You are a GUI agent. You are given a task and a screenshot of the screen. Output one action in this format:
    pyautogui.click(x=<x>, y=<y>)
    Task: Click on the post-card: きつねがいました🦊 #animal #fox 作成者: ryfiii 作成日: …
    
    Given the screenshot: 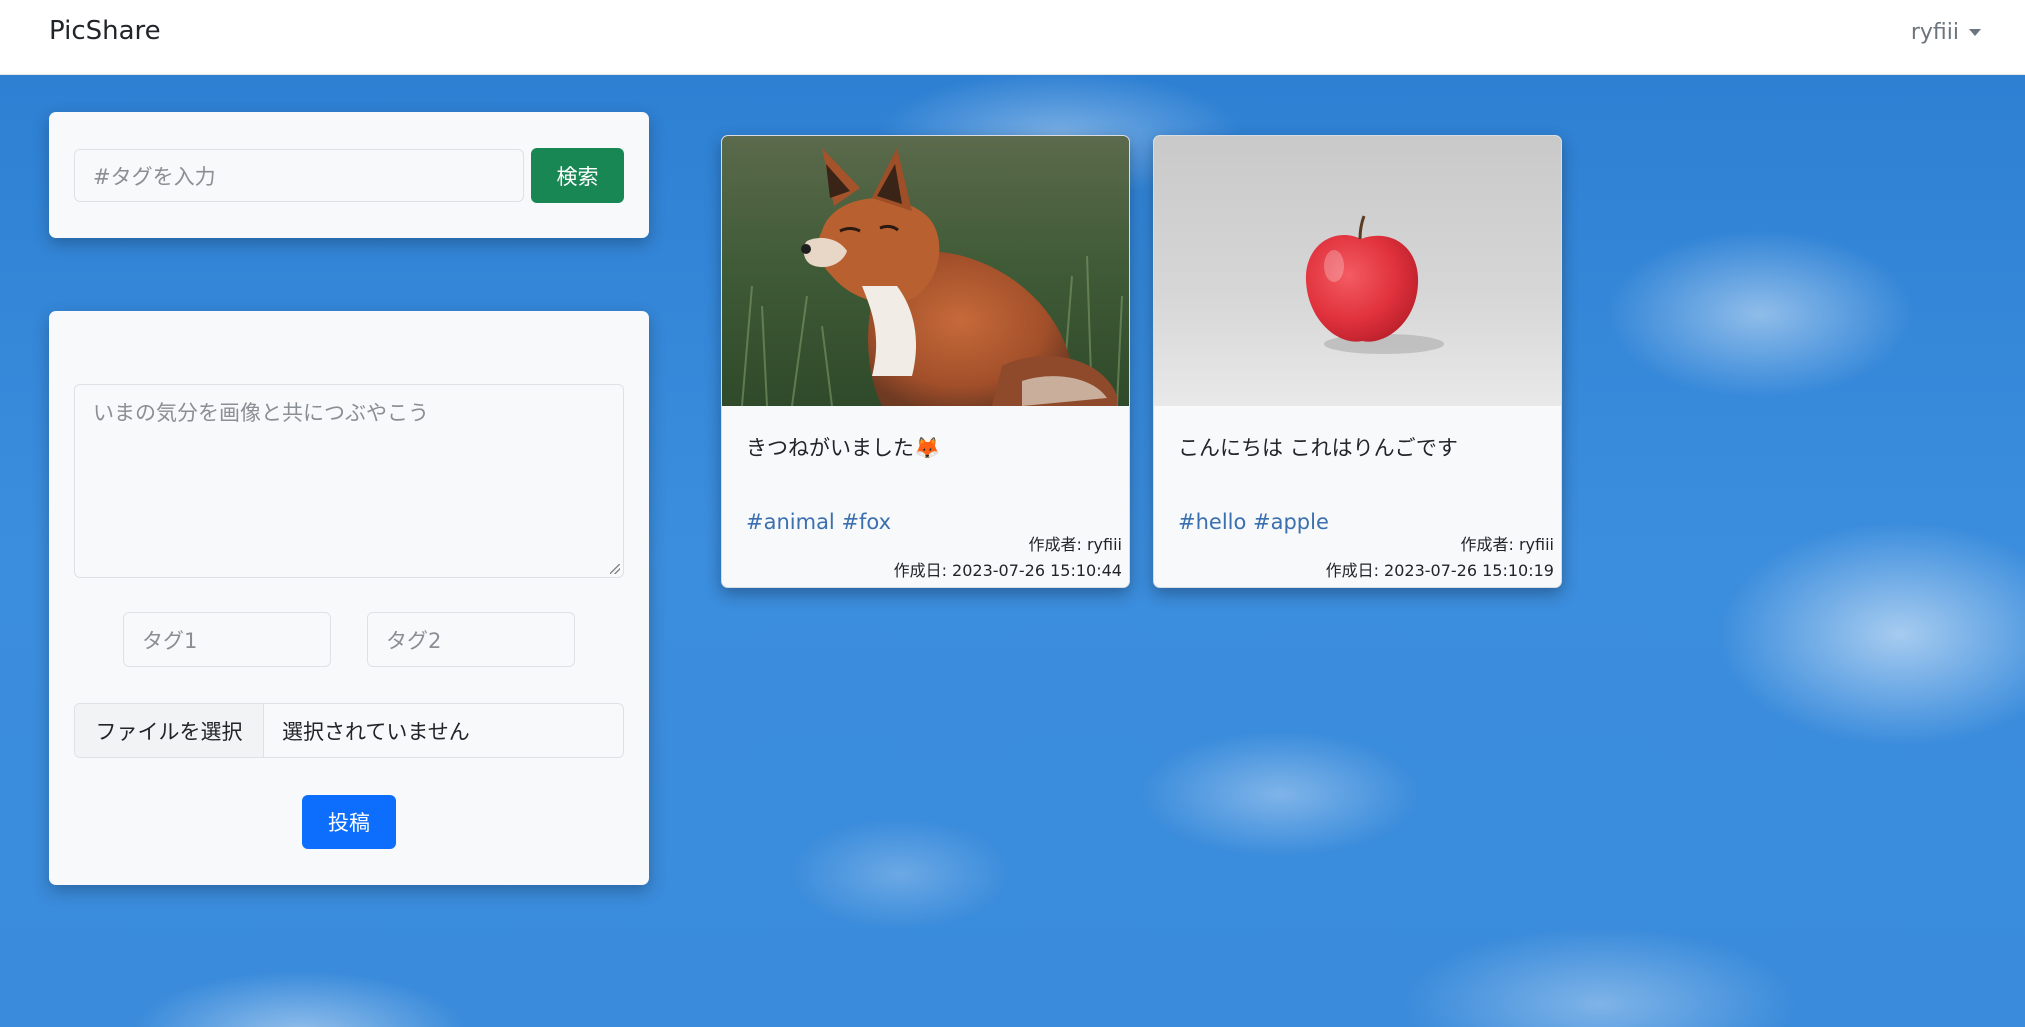 What is the action you would take?
    pyautogui.click(x=925, y=361)
    